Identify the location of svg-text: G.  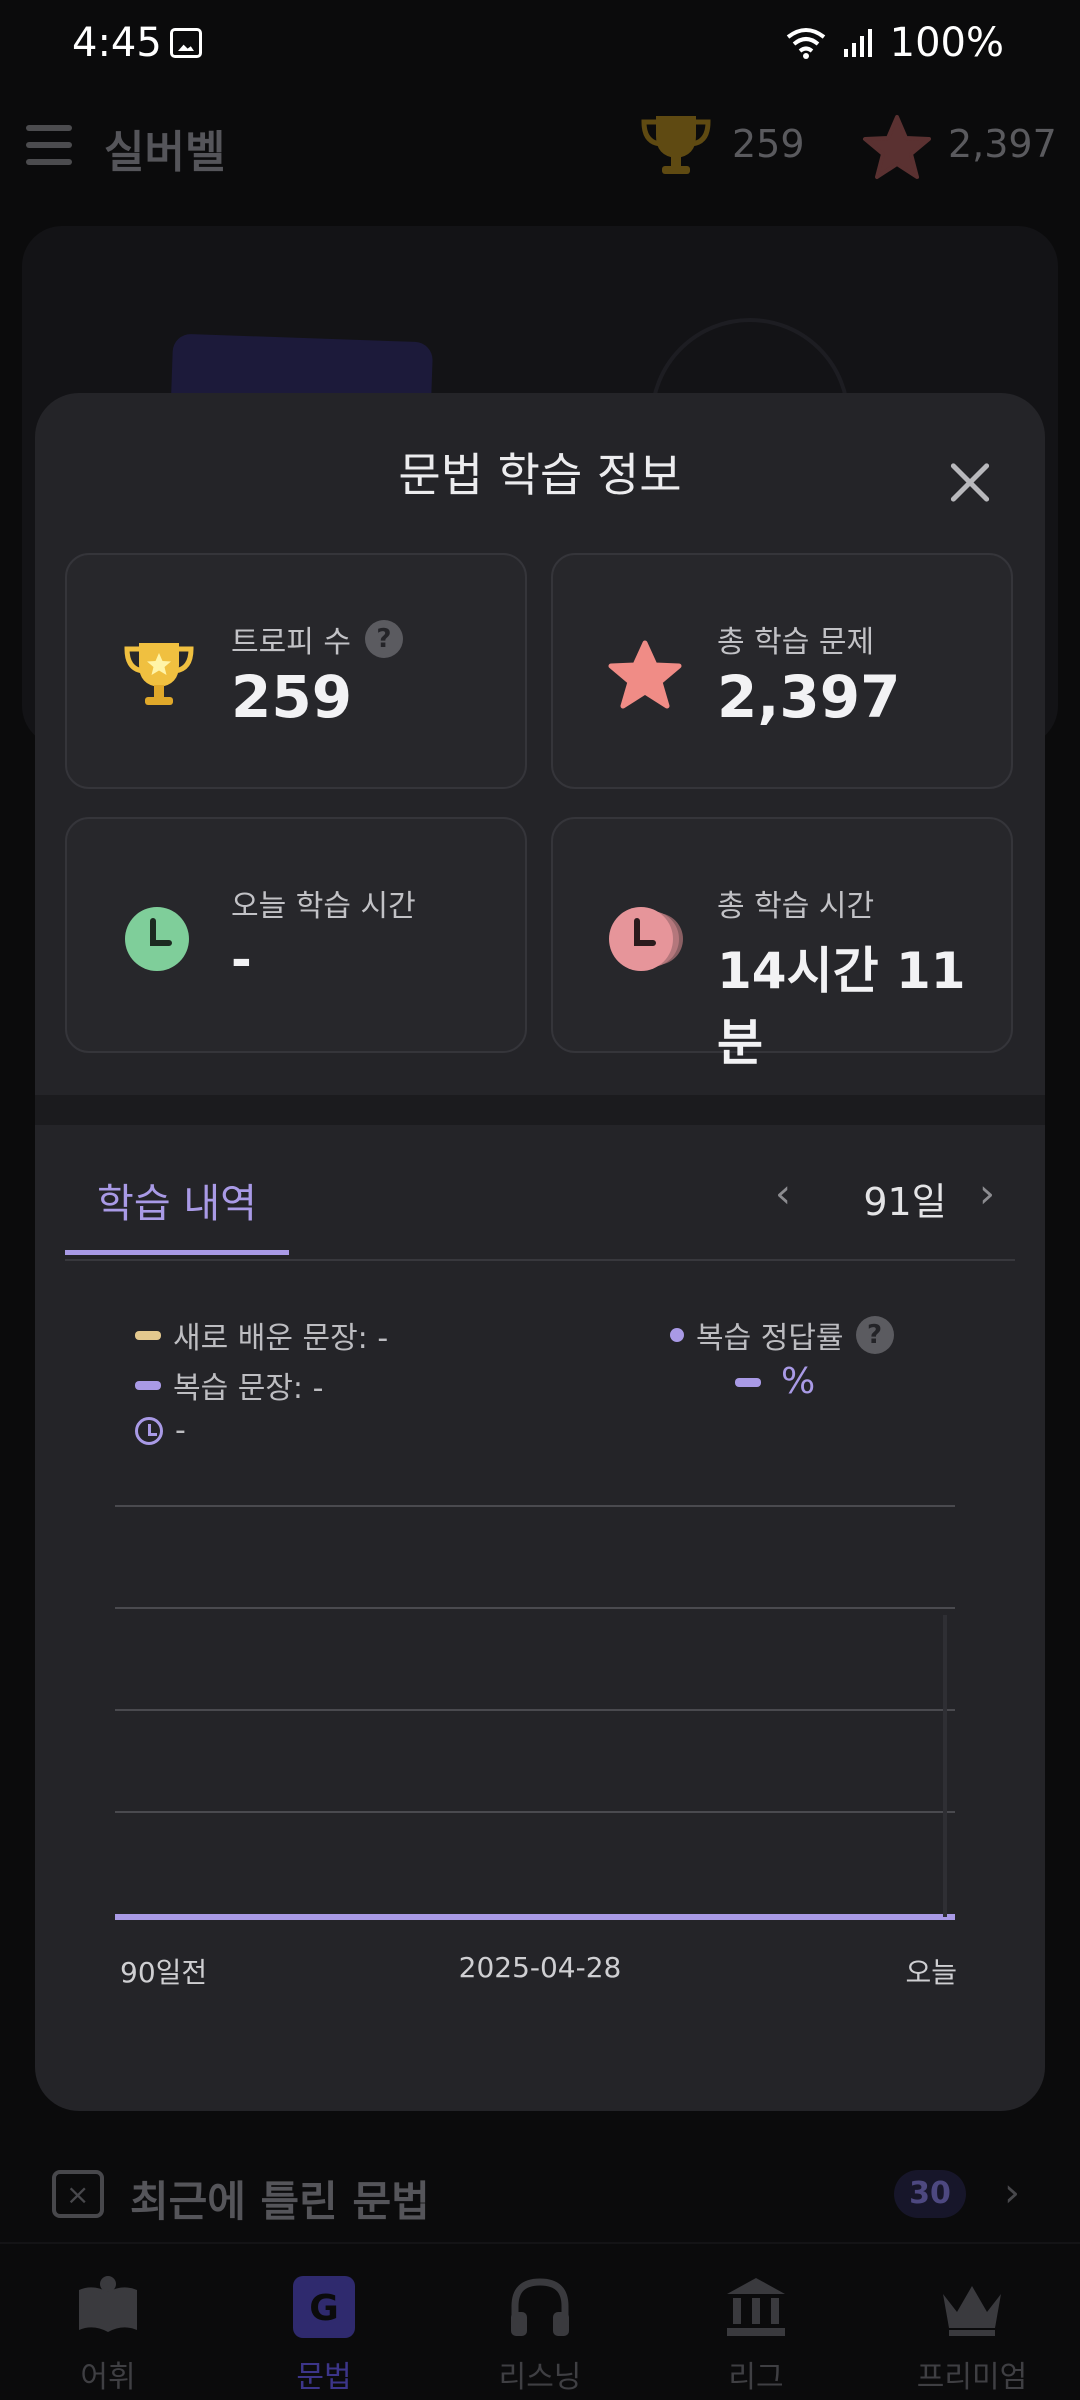
(324, 2308).